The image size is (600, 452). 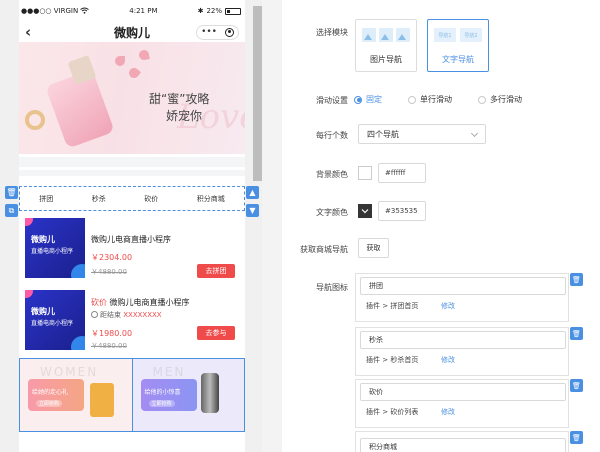 I want to click on text-color-input: #353535, so click(x=402, y=211).